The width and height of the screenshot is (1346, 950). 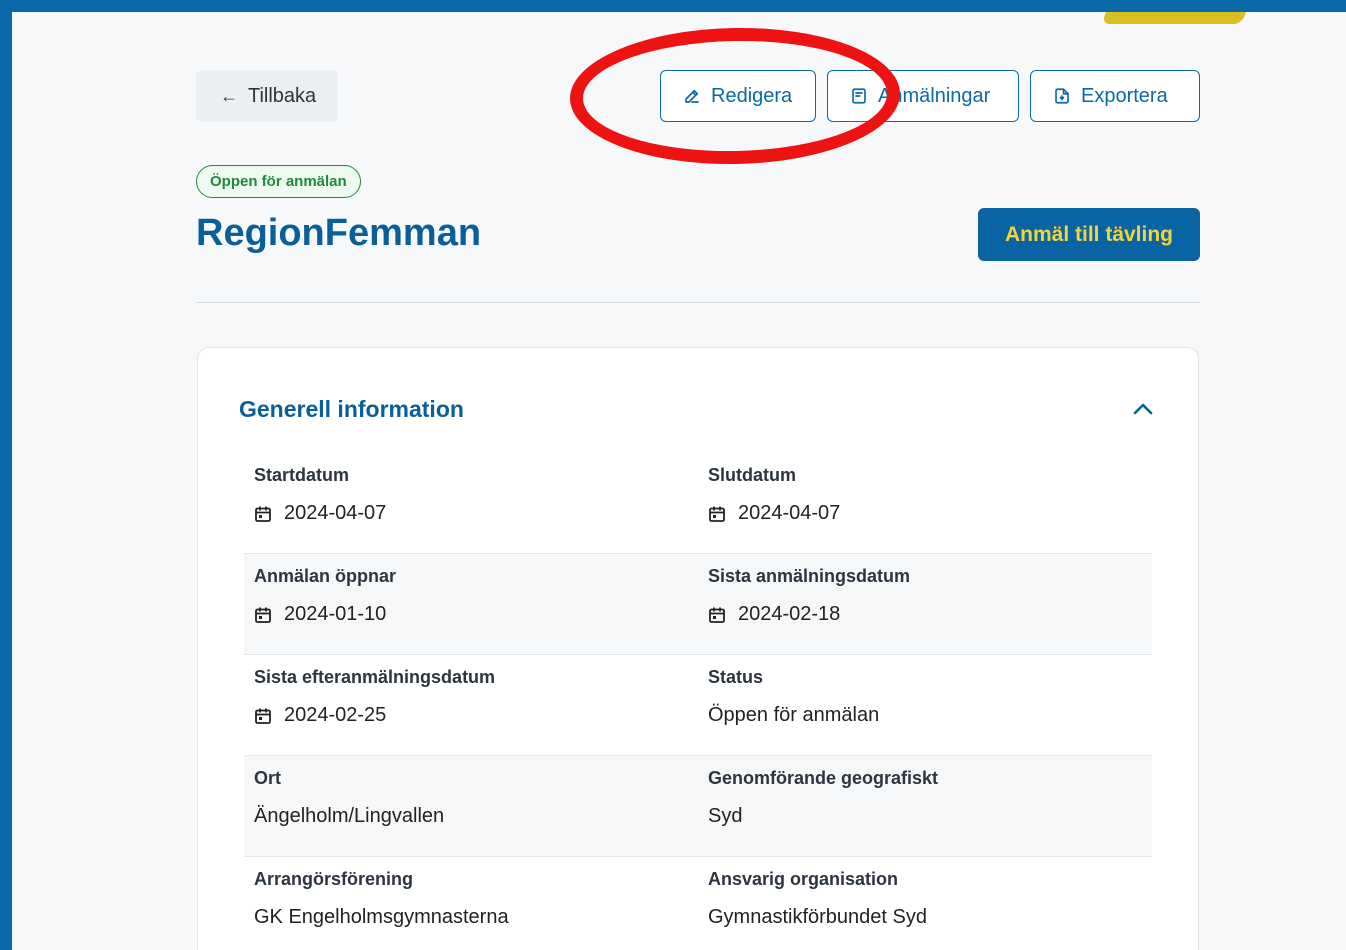 I want to click on info-label: Arrangörsförening, so click(x=334, y=879).